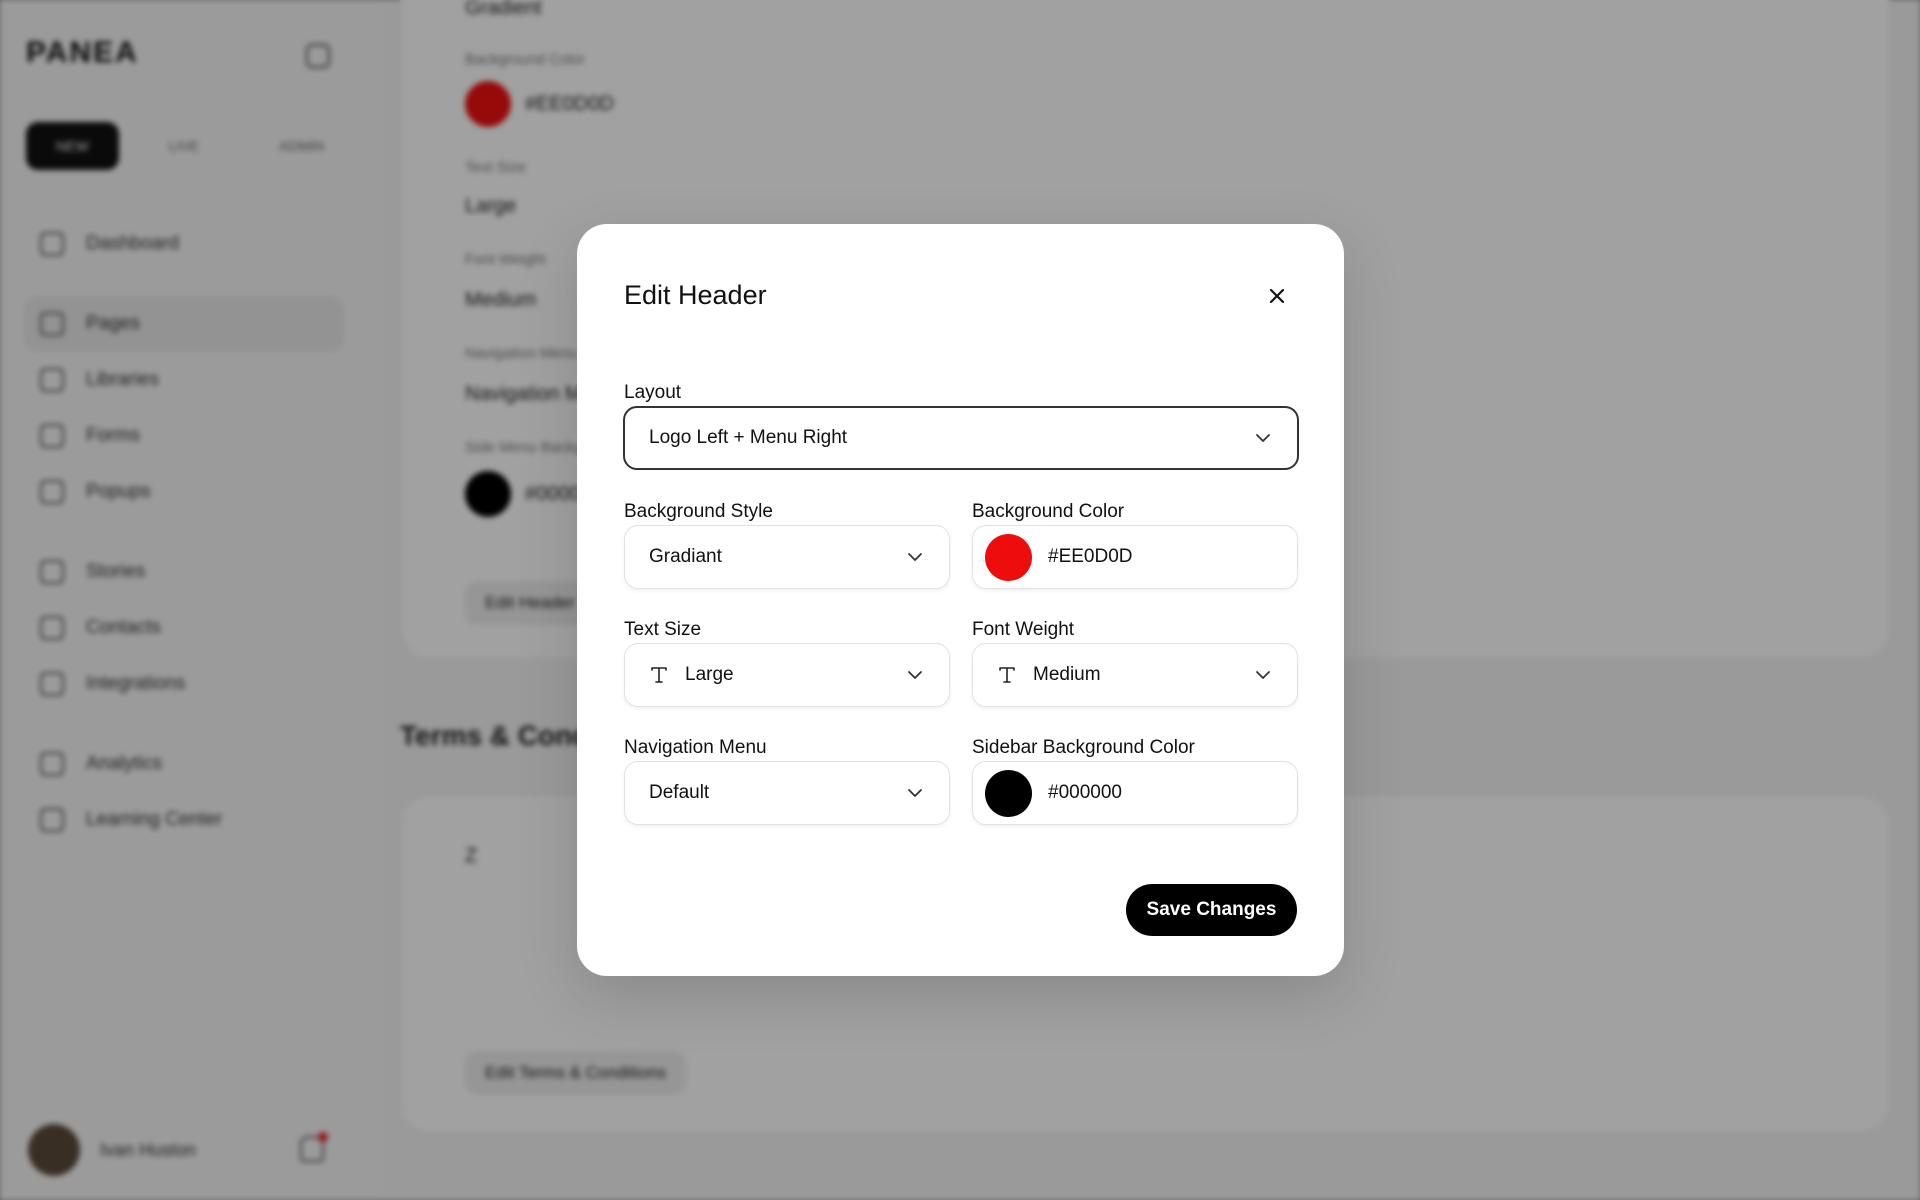  What do you see at coordinates (1008, 793) in the screenshot?
I see `sidebar-background-color-swatch` at bounding box center [1008, 793].